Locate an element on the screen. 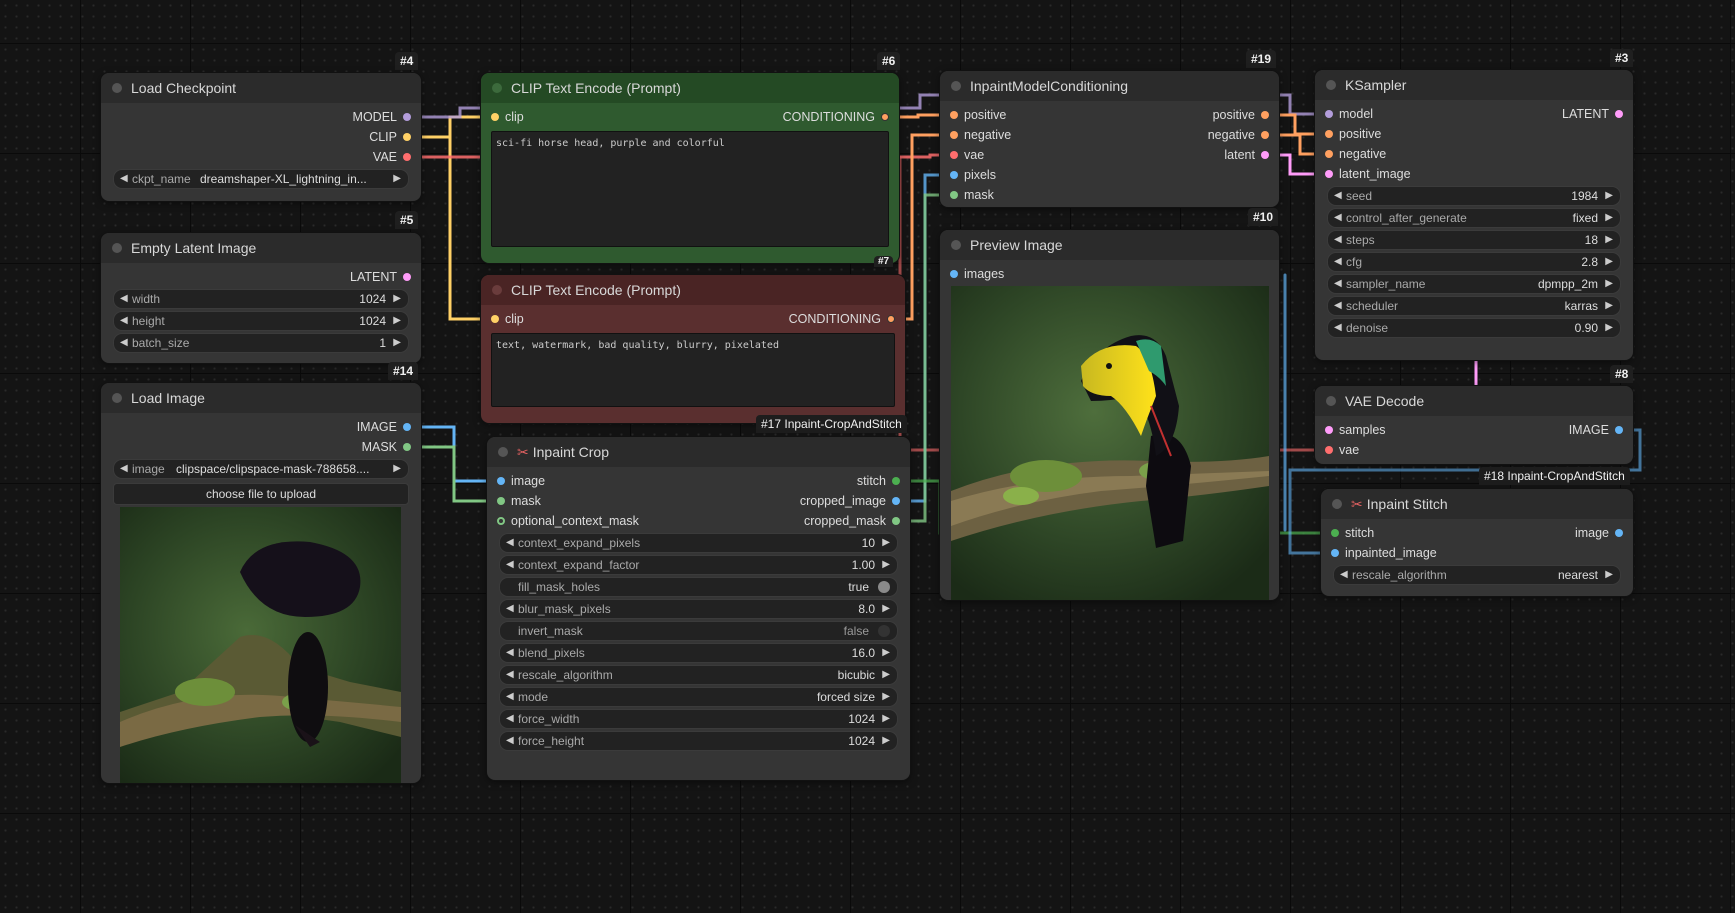 This screenshot has width=1735, height=913. image-input: image is located at coordinates (521, 481).